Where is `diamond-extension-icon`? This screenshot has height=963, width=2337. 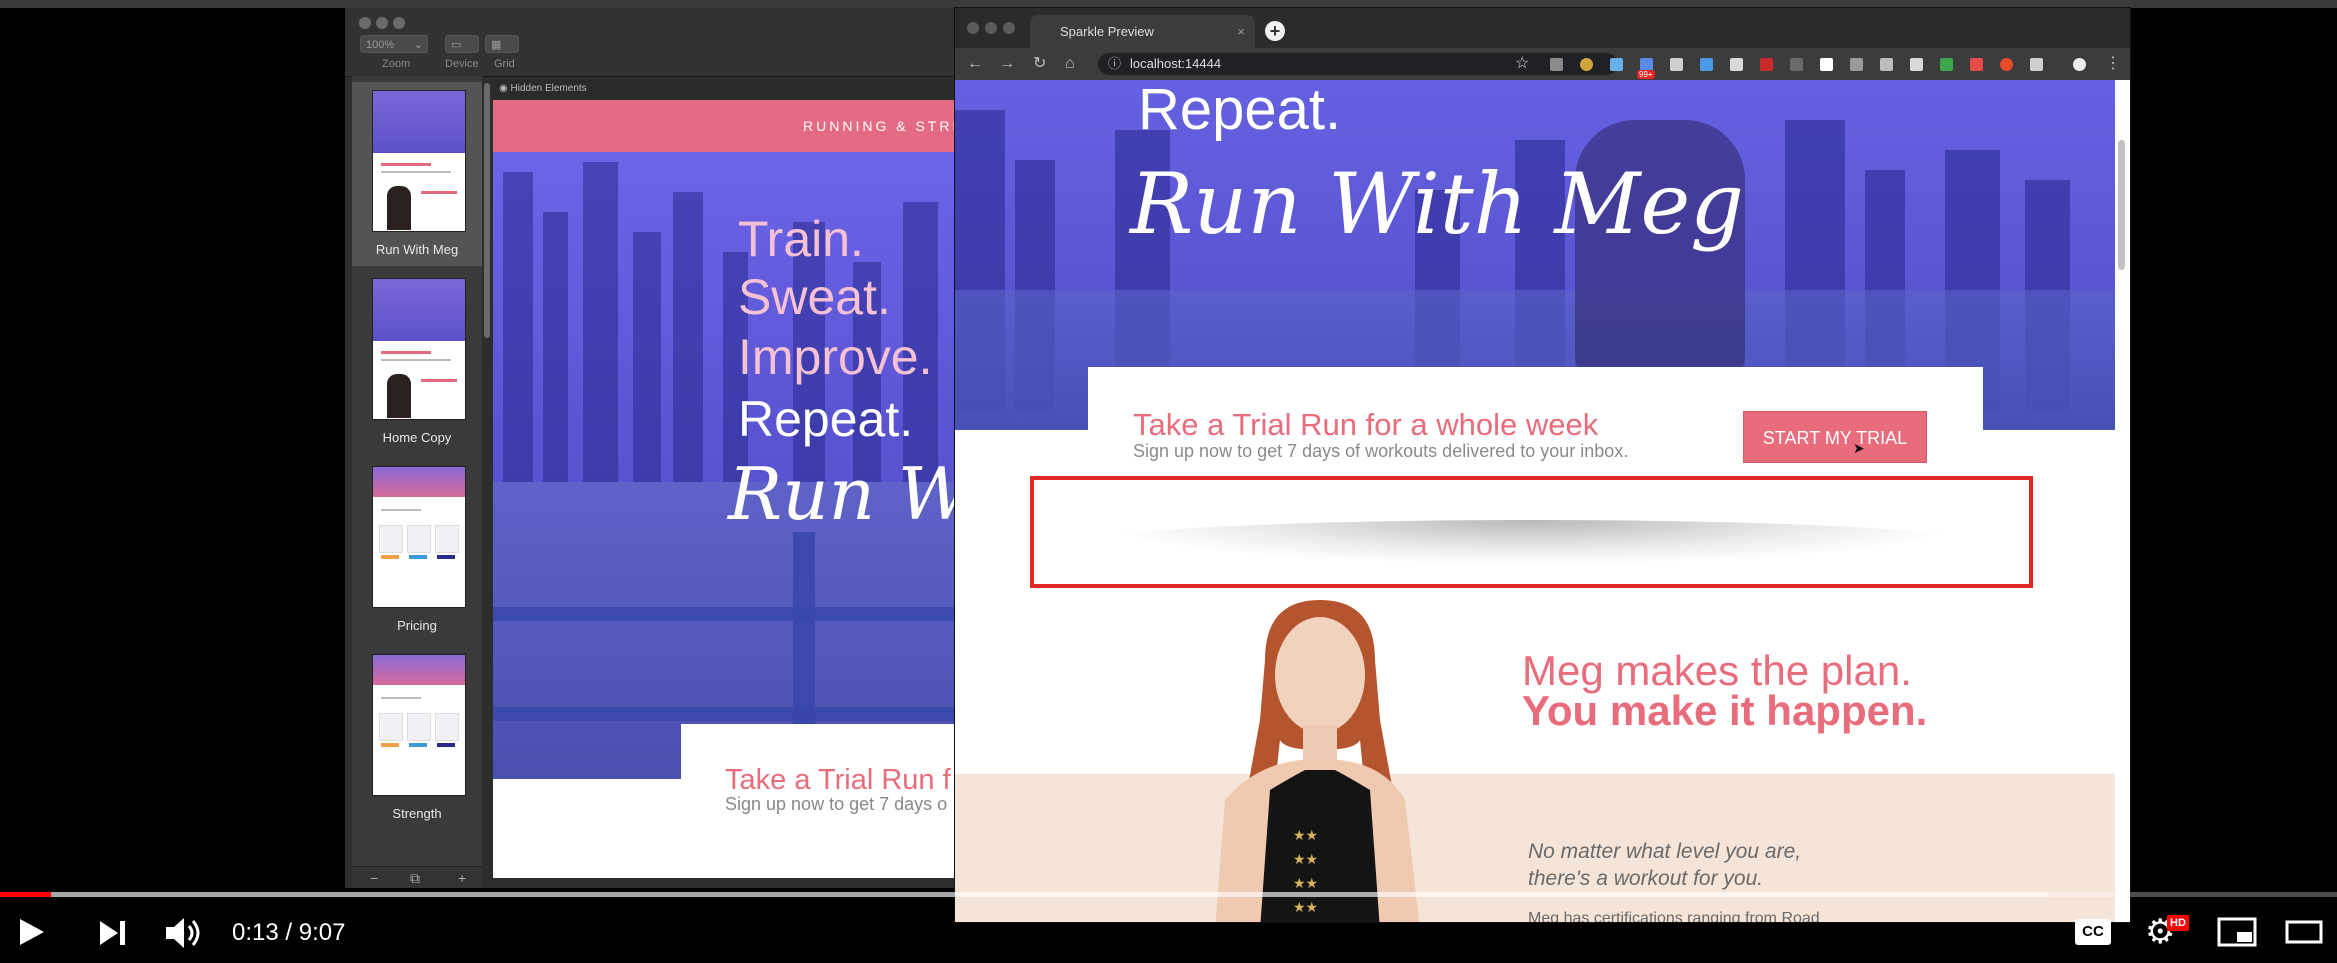 diamond-extension-icon is located at coordinates (1616, 64).